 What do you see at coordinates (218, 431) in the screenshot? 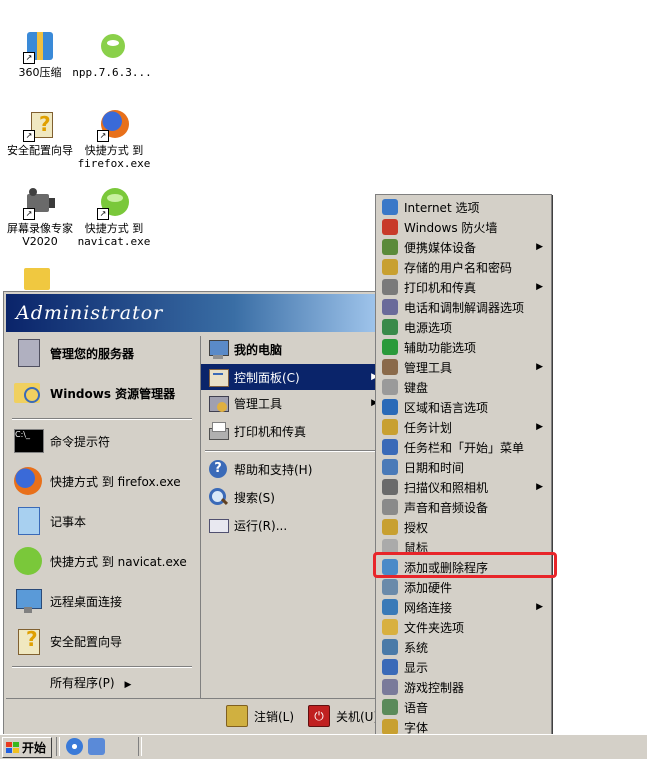
I see `printer-icon` at bounding box center [218, 431].